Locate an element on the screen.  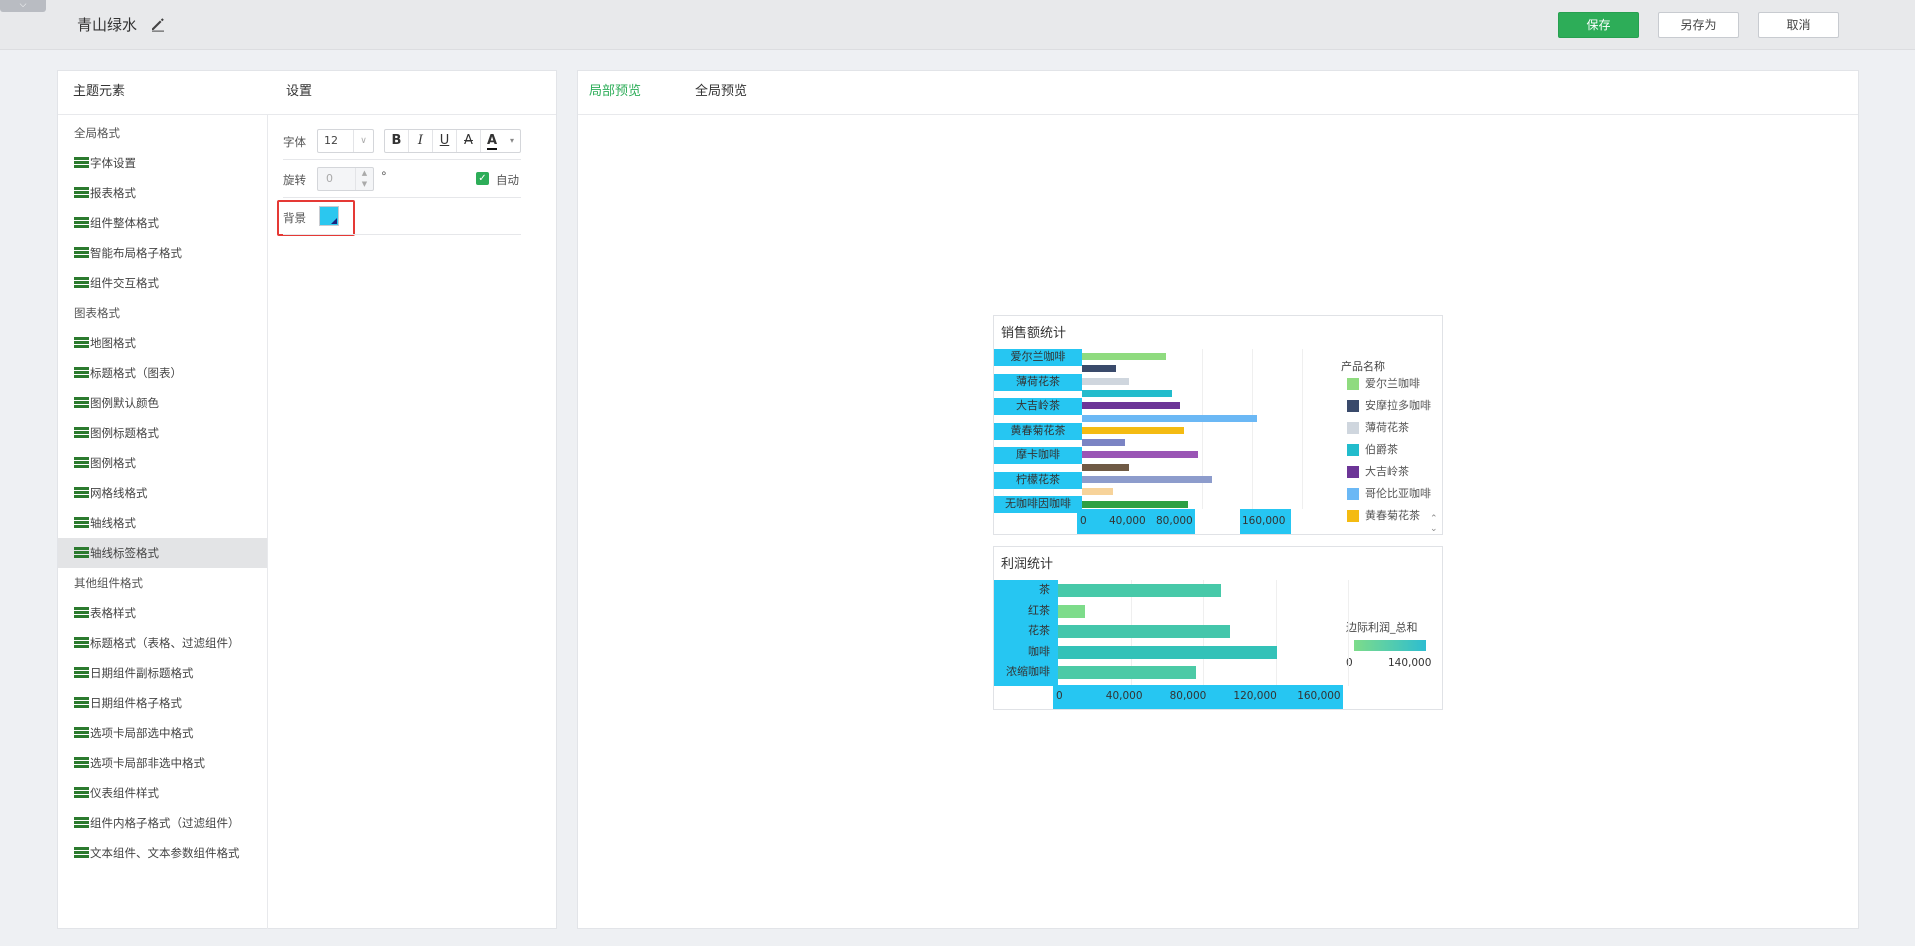
edit-icon is located at coordinates (158, 24).